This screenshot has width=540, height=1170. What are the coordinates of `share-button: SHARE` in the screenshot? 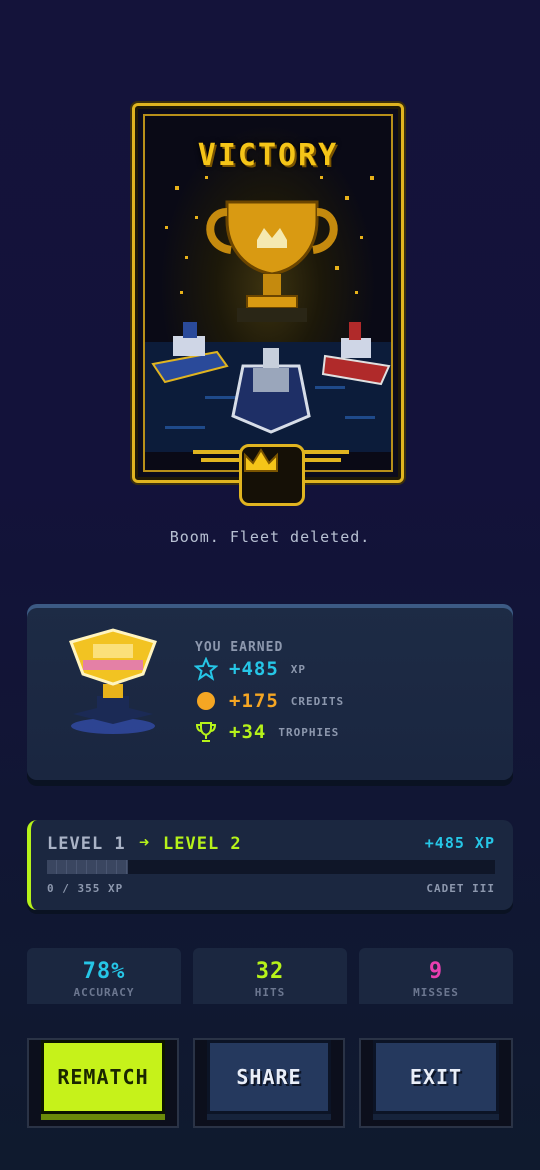 It's located at (269, 1077).